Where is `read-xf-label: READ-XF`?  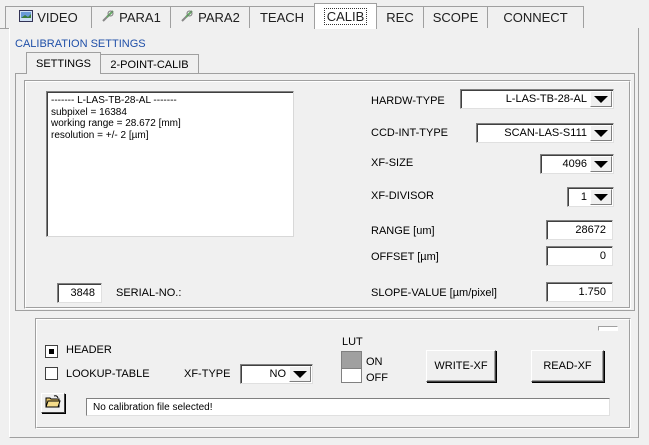
read-xf-label: READ-XF is located at coordinates (567, 366).